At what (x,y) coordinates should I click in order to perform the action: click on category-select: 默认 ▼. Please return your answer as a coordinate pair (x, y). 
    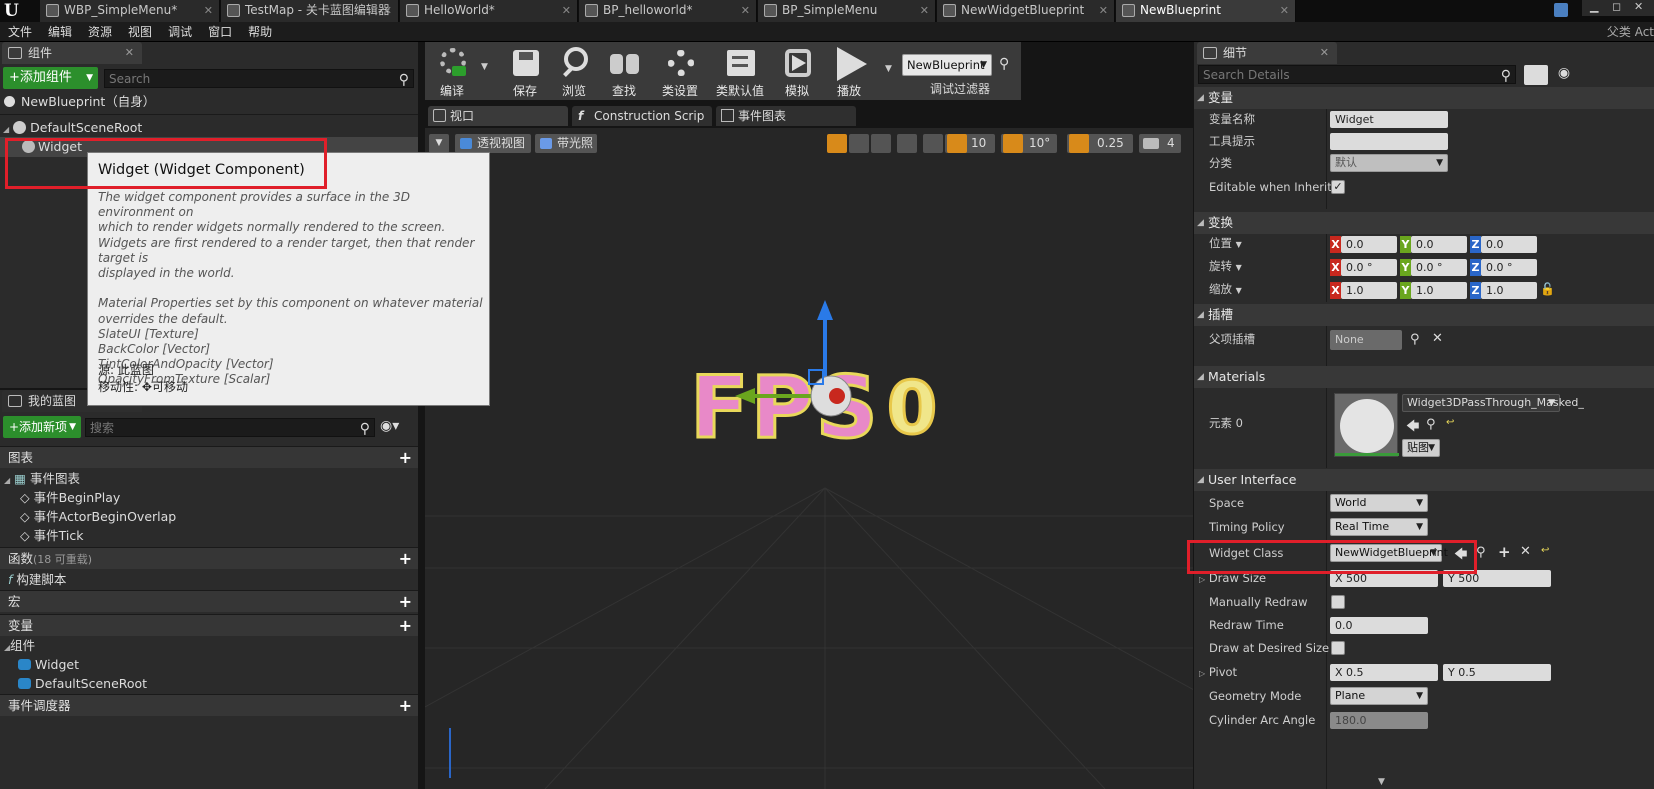
    Looking at the image, I should click on (1389, 163).